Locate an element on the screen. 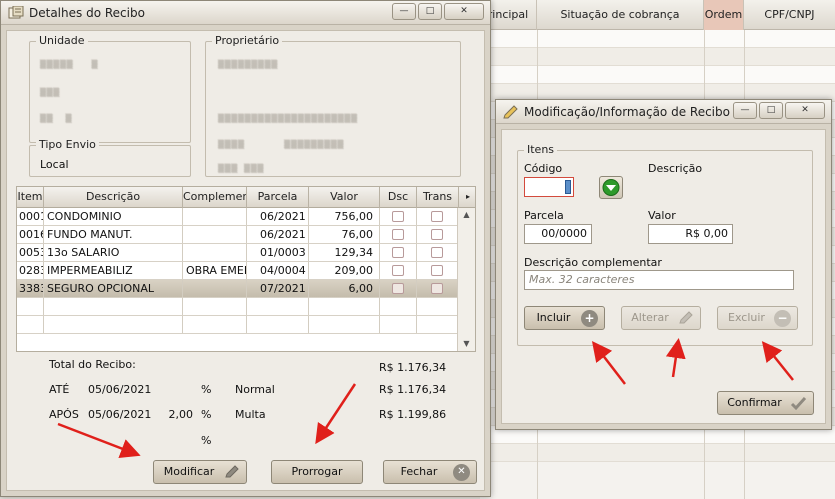 This screenshot has height=499, width=835. search-code-button is located at coordinates (611, 187).